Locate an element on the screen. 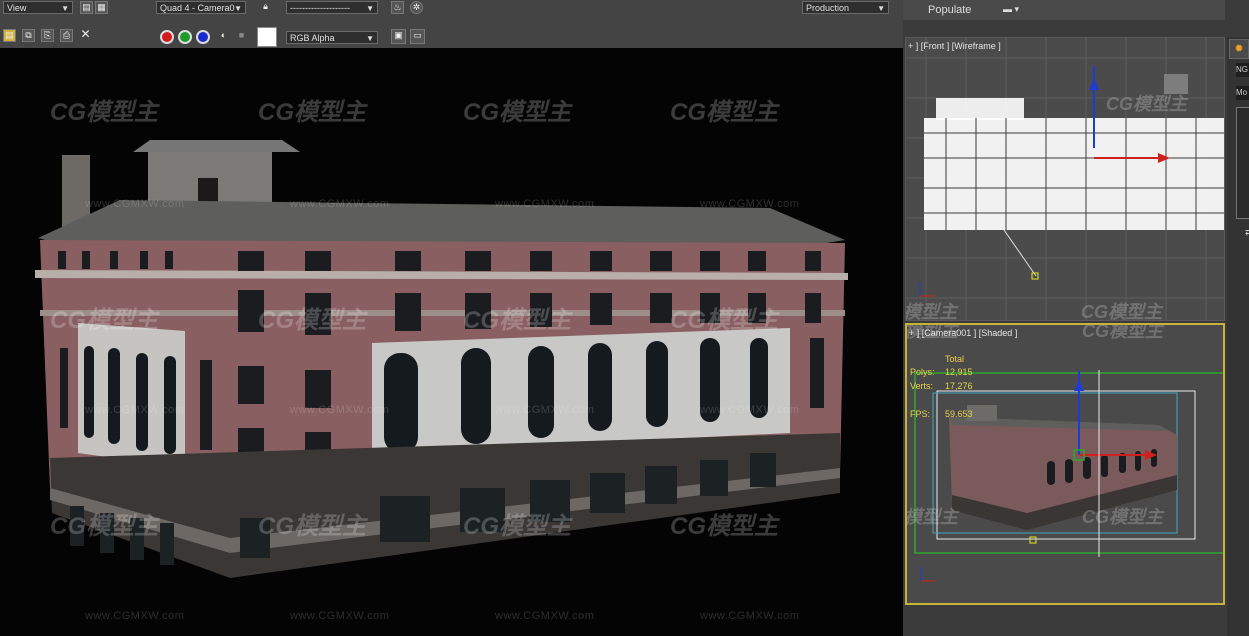 The height and width of the screenshot is (636, 1249). preset-dropdown-value: -------------------- is located at coordinates (320, 8).